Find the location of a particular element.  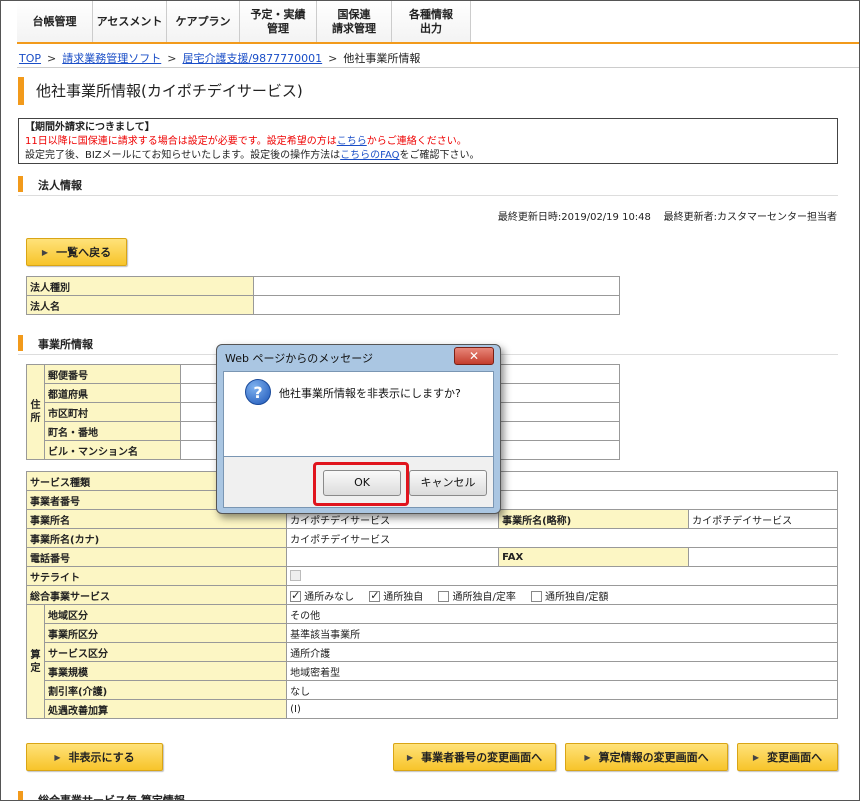

table-row: 事業規模 地域密着型 is located at coordinates (432, 671).